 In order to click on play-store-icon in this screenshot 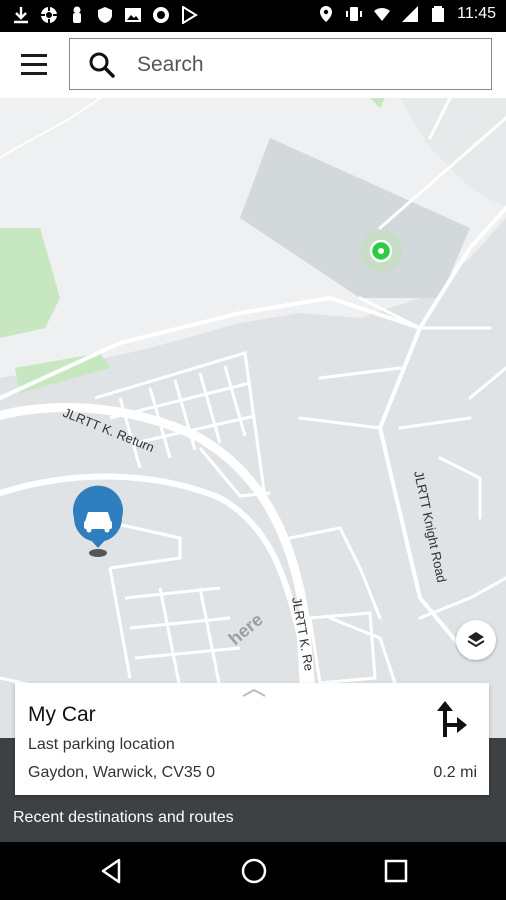, I will do `click(190, 15)`.